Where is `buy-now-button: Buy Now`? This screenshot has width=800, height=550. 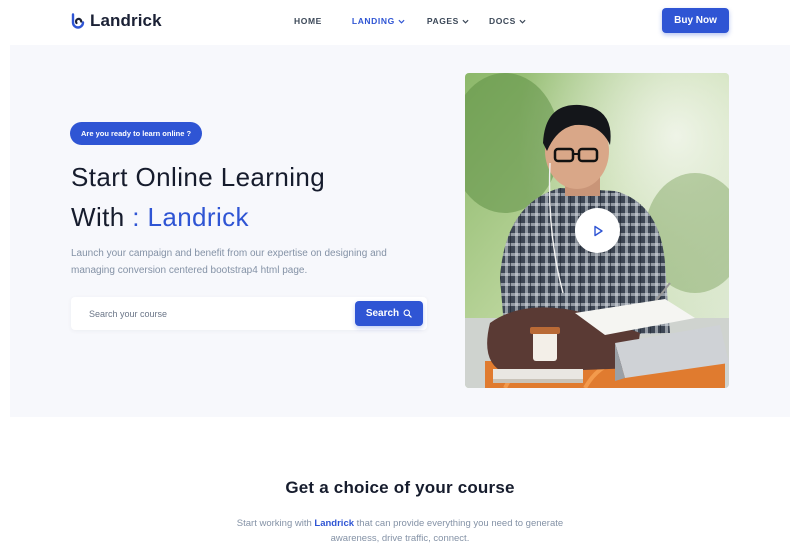 buy-now-button: Buy Now is located at coordinates (695, 20).